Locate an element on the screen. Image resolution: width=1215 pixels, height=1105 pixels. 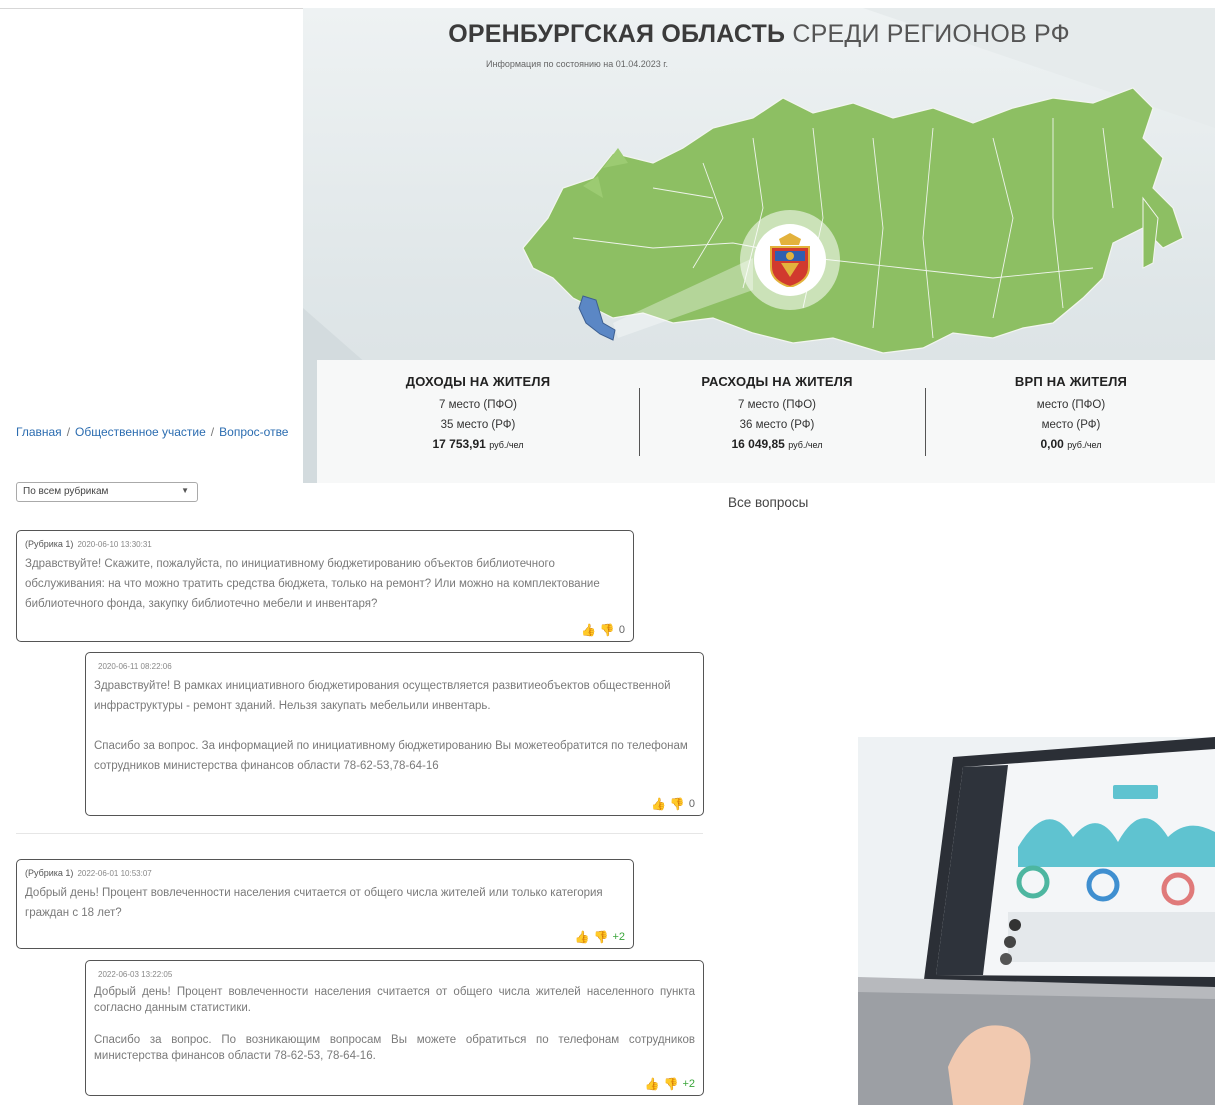
stat-expenses-heading: РАСХОДЫ НА ЖИТЕЛЯ is located at coordinates (777, 381).